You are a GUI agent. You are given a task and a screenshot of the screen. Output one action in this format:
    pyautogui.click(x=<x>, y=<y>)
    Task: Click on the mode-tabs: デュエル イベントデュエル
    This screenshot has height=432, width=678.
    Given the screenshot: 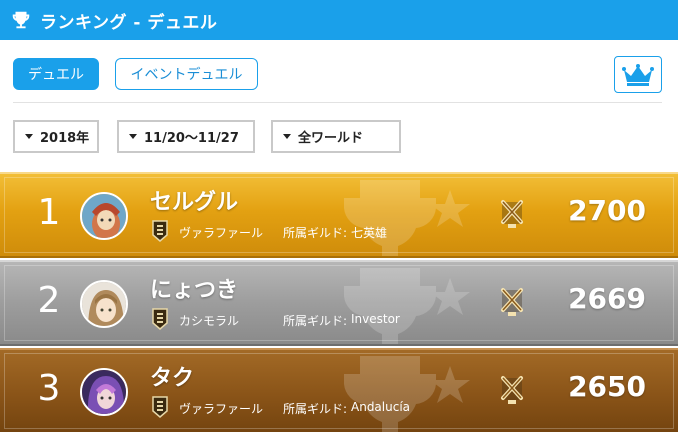 What is the action you would take?
    pyautogui.click(x=135, y=74)
    